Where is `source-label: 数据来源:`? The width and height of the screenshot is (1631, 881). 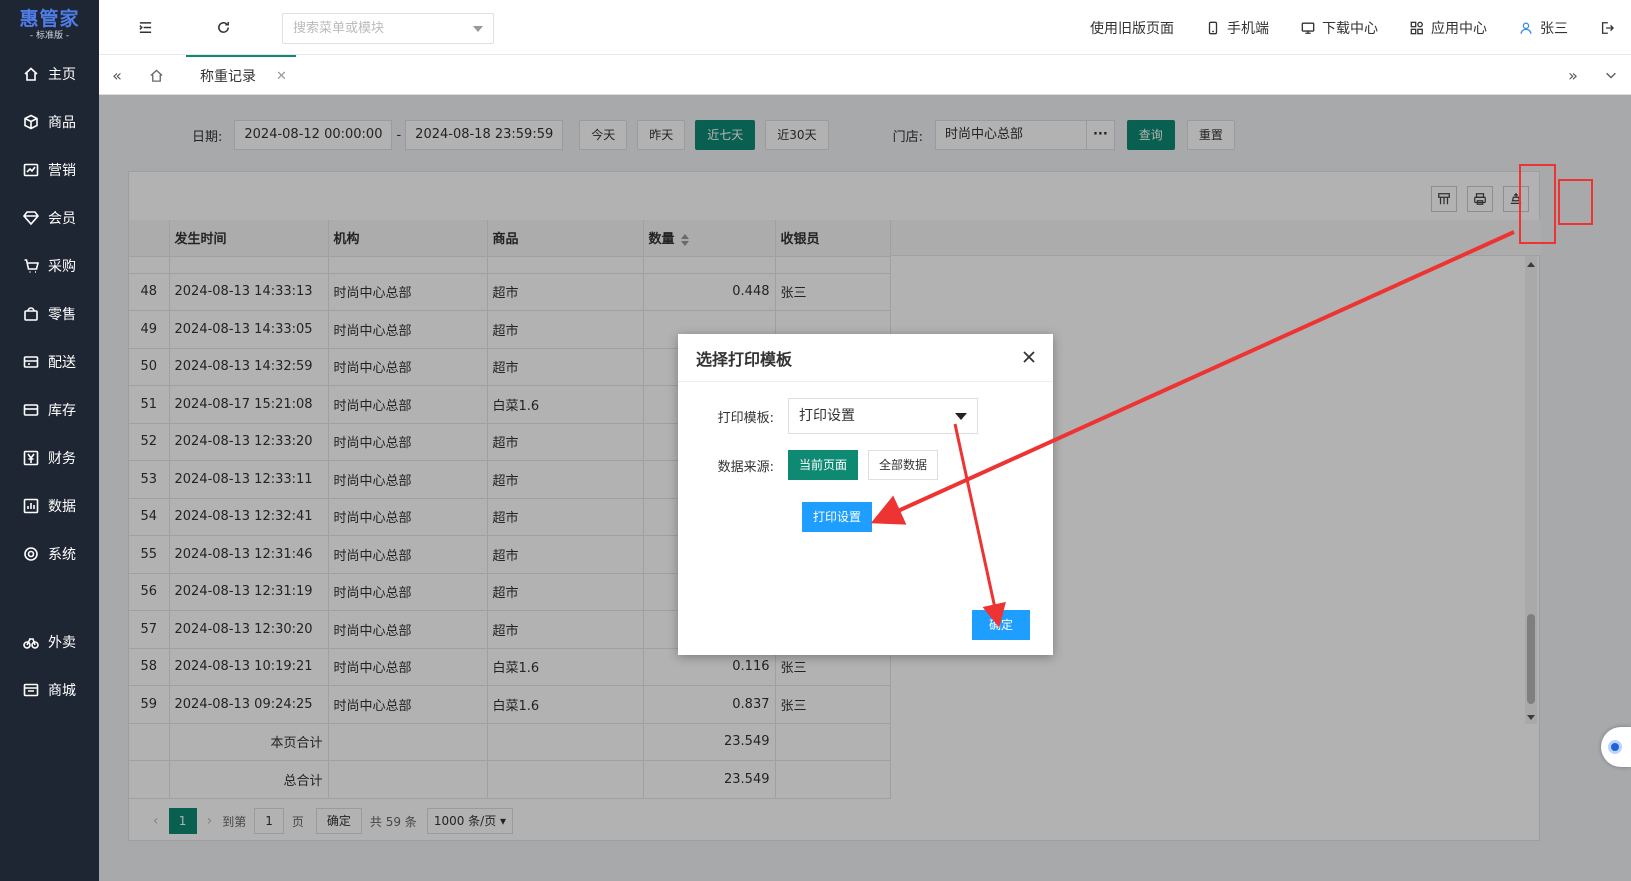
source-label: 数据来源: is located at coordinates (745, 467).